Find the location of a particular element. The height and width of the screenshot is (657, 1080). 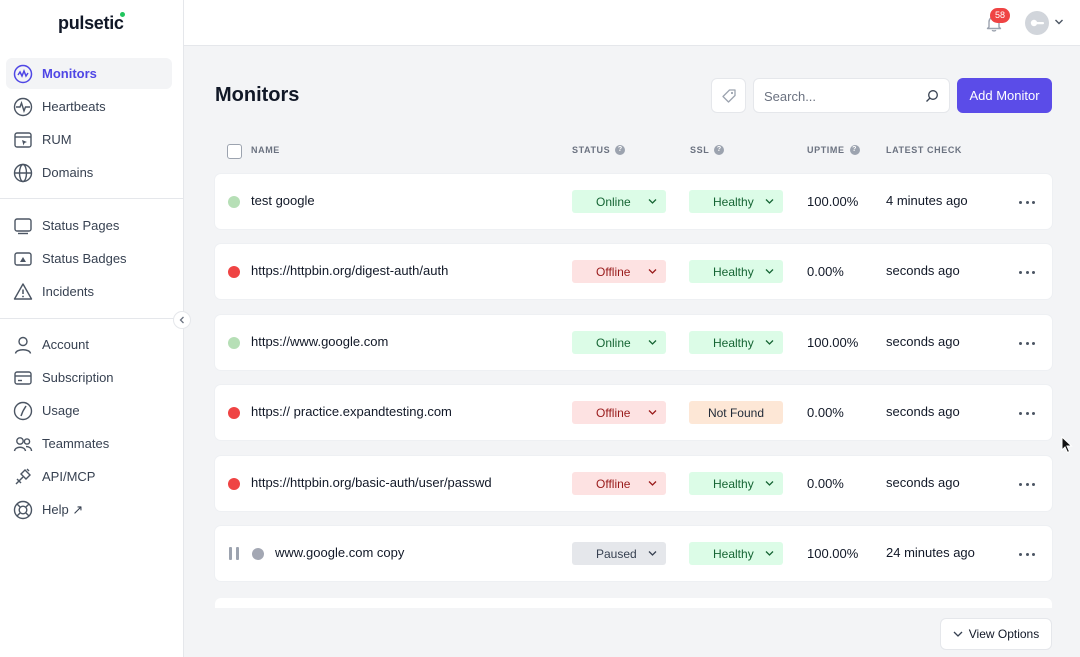

sidebar-item-teammates: Teammates is located at coordinates (89, 443).